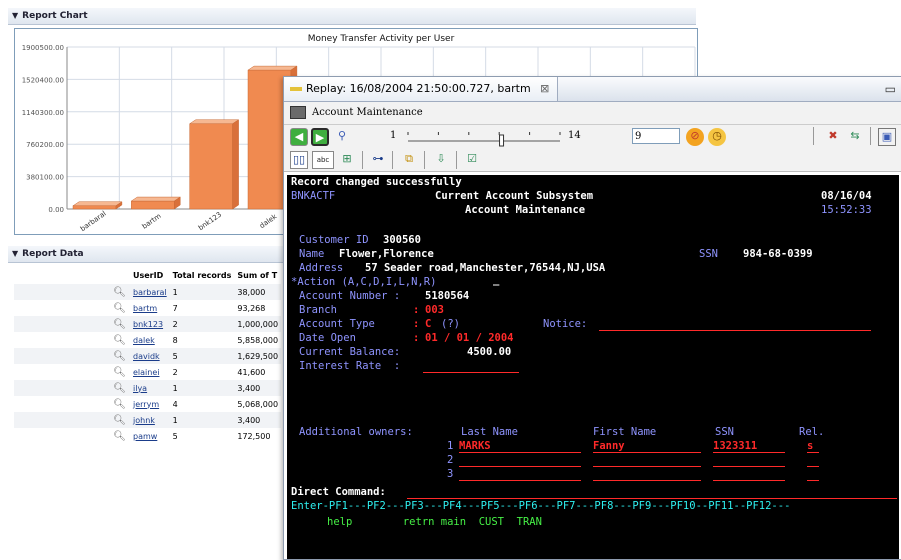  What do you see at coordinates (202, 275) in the screenshot?
I see `column-header-total-records: Total records` at bounding box center [202, 275].